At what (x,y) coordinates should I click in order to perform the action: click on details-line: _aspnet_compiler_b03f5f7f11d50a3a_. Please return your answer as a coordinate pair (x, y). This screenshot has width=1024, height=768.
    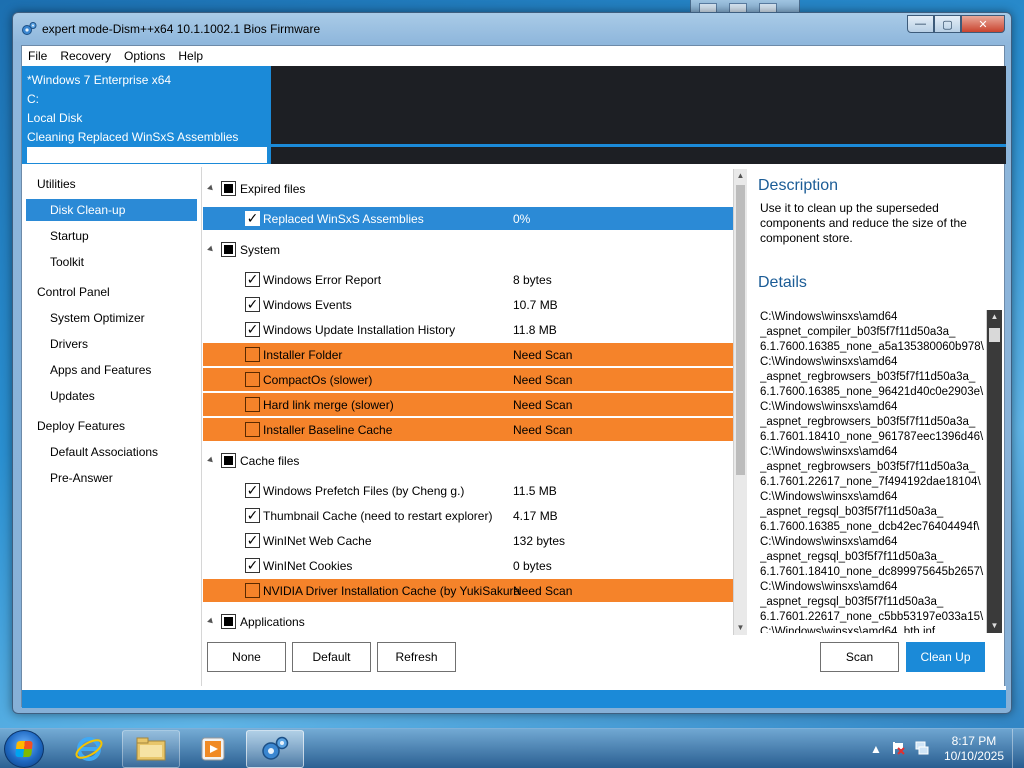
    Looking at the image, I should click on (858, 332).